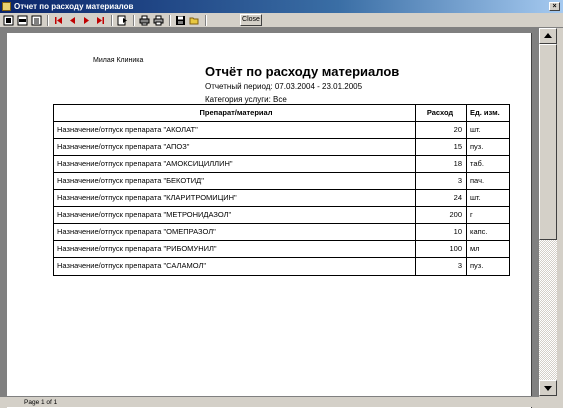 The height and width of the screenshot is (408, 563). Describe the element at coordinates (475, 248) in the screenshot. I see `unit-cell: мл` at that location.